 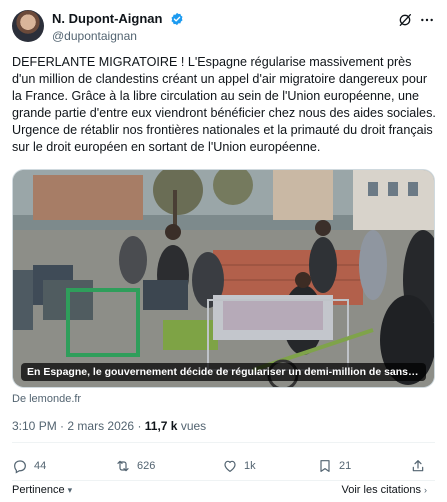 I want to click on share-icon, so click(x=418, y=466).